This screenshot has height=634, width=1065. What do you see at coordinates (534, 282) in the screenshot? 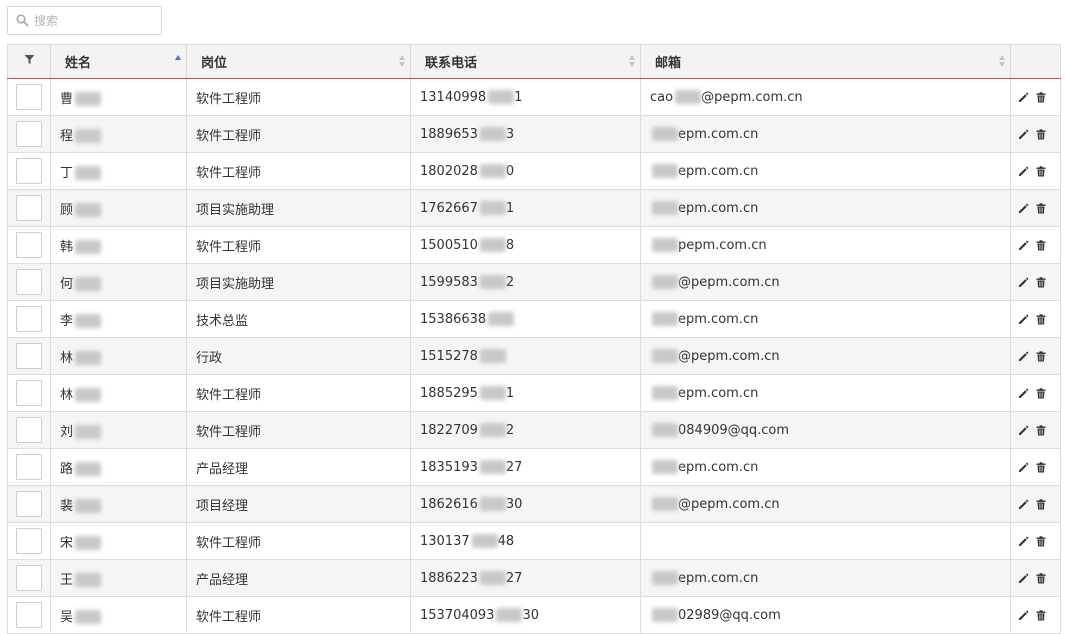
I see `table-row: 何 项目实施助理 1599583 2 @pepm.com.cn` at bounding box center [534, 282].